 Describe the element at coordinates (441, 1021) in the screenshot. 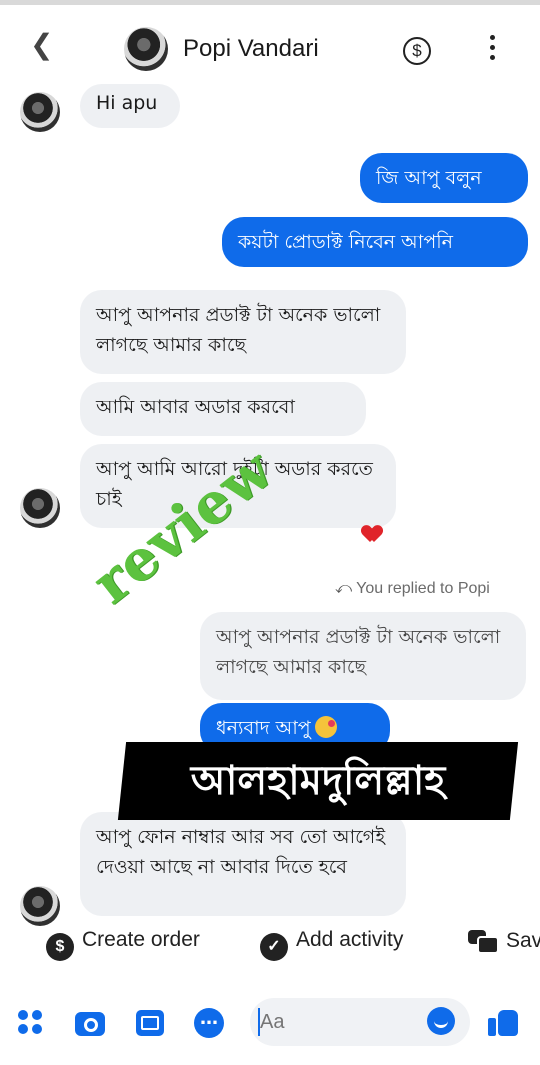

I see `emoji-icon` at that location.